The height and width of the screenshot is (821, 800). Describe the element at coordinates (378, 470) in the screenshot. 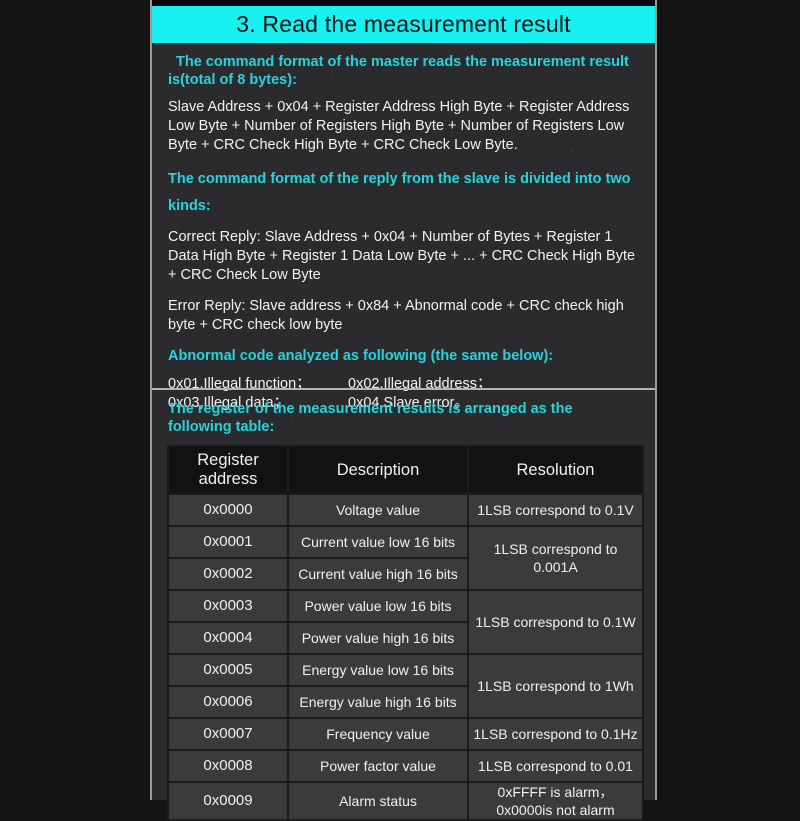

I see `col-header-description: Description` at that location.